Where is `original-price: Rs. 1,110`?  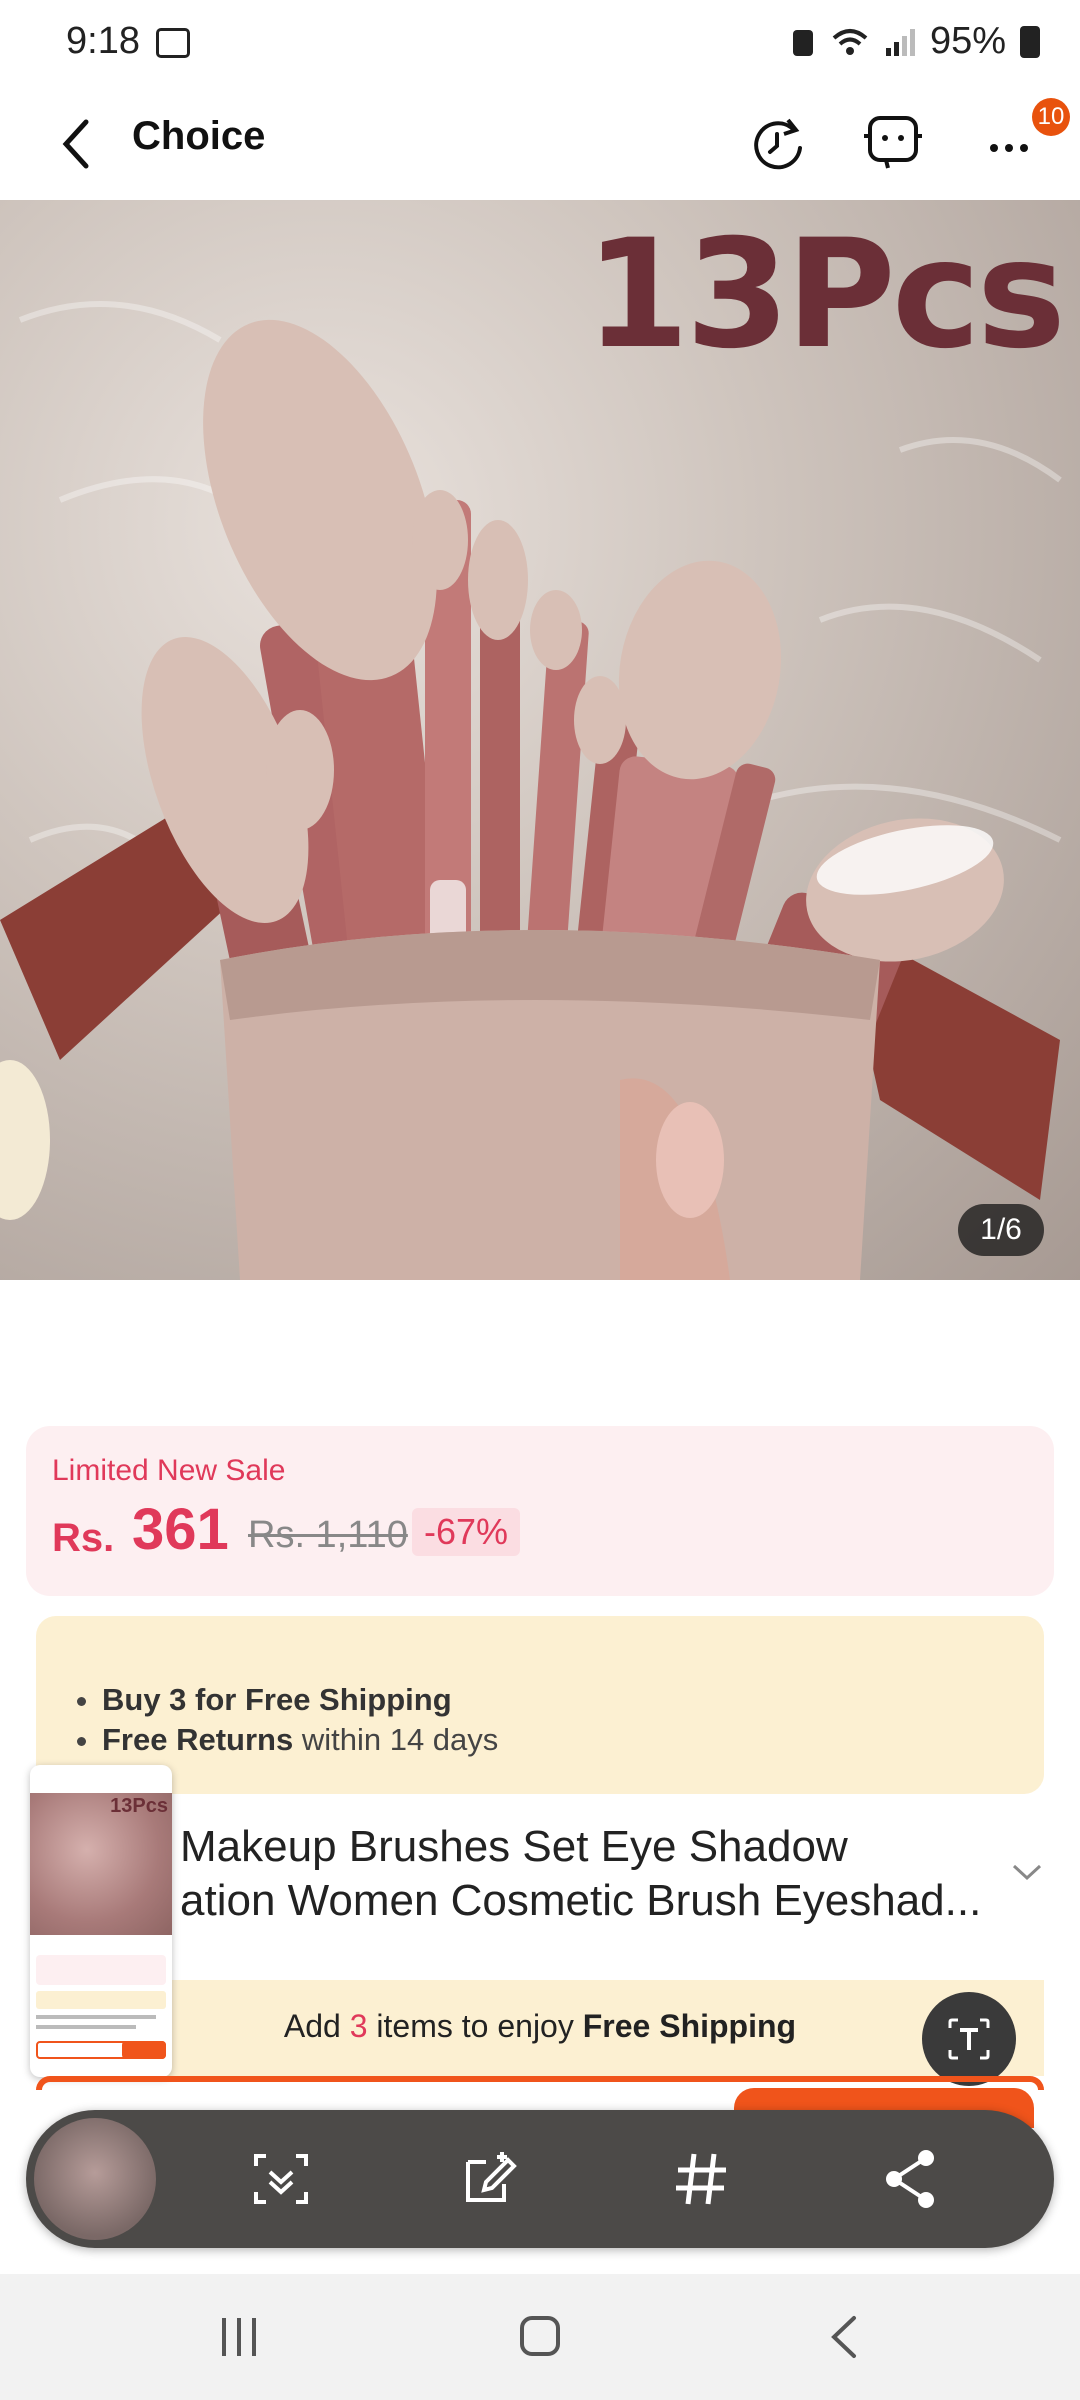 original-price: Rs. 1,110 is located at coordinates (328, 1535).